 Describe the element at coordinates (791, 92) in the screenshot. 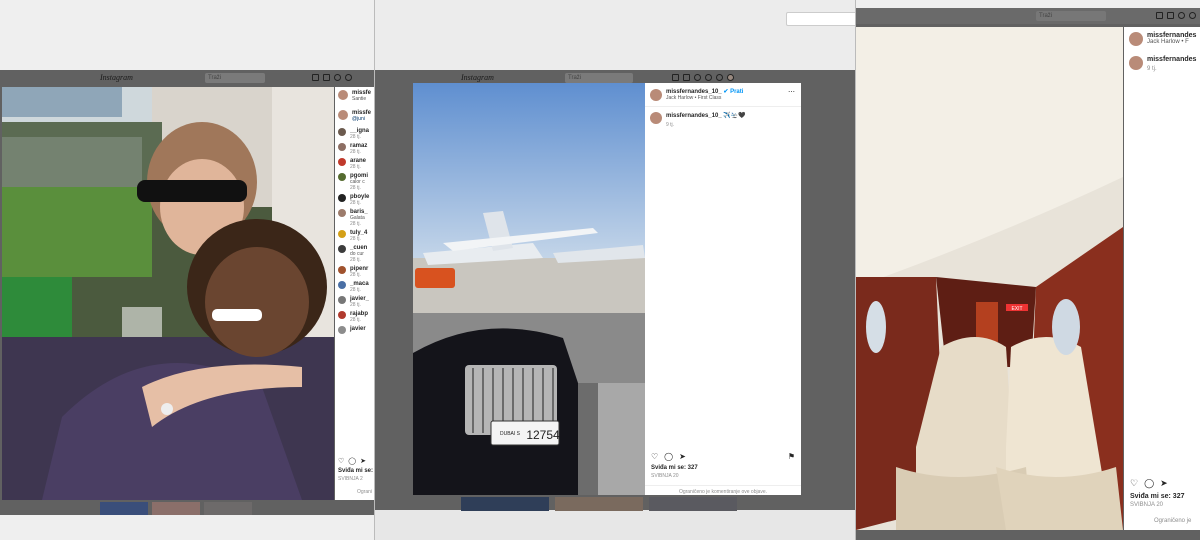

I see `more-options-icon: ⋯` at that location.